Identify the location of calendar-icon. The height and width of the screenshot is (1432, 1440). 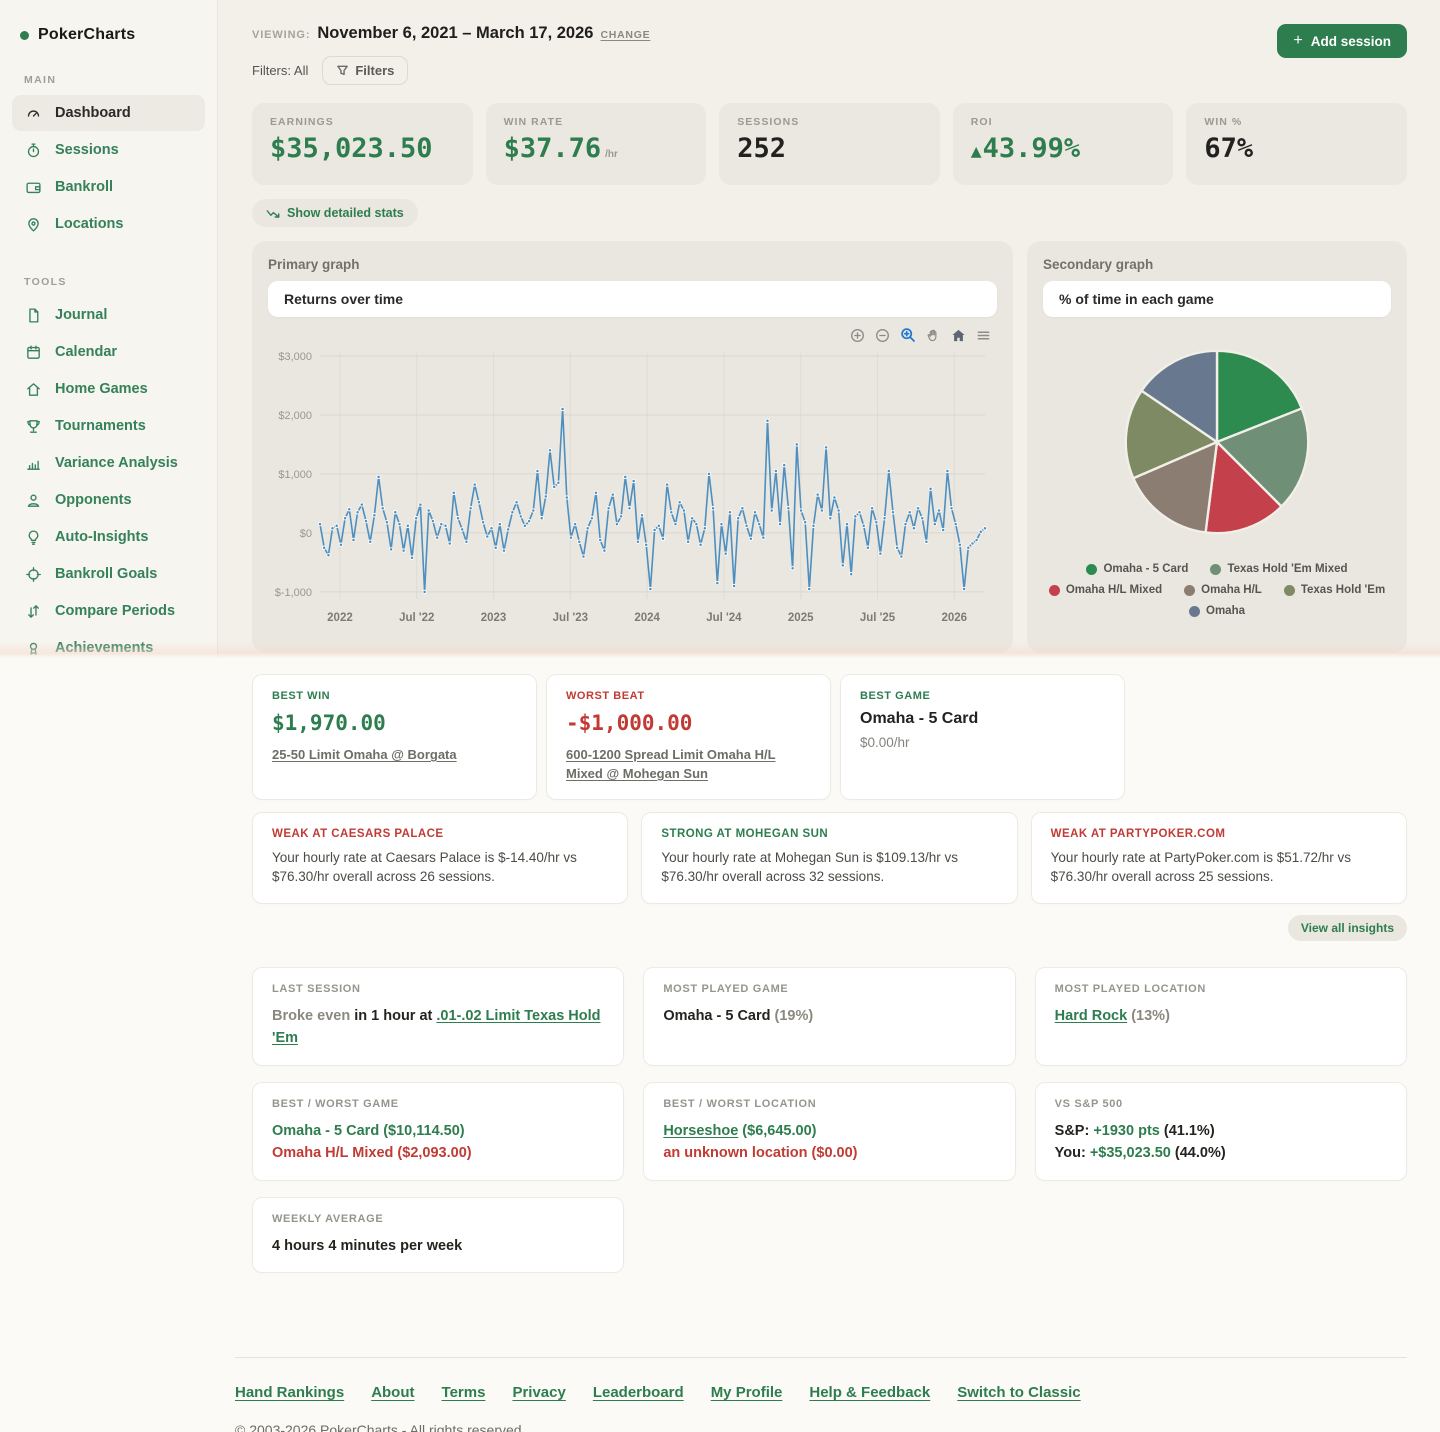
(33, 352).